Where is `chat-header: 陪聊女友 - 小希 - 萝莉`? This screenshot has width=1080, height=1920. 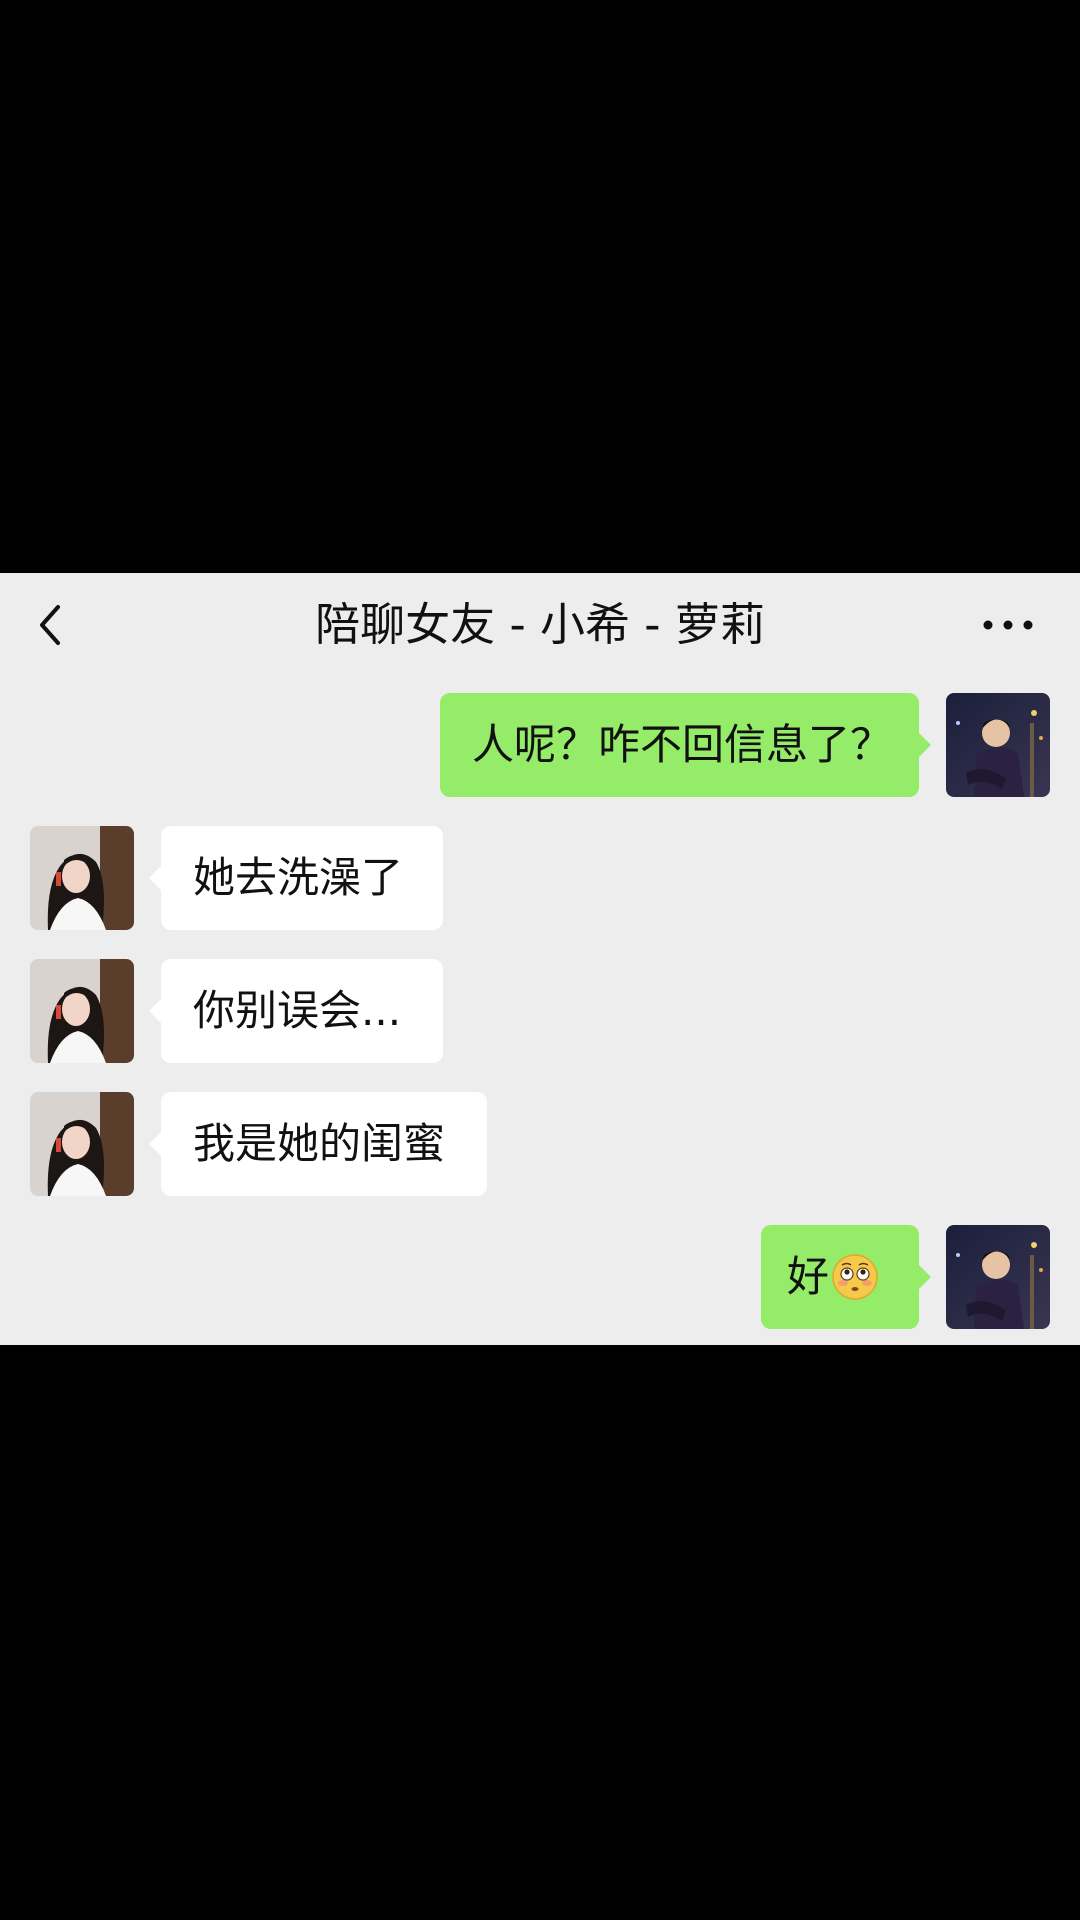 chat-header: 陪聊女友 - 小希 - 萝莉 is located at coordinates (540, 625).